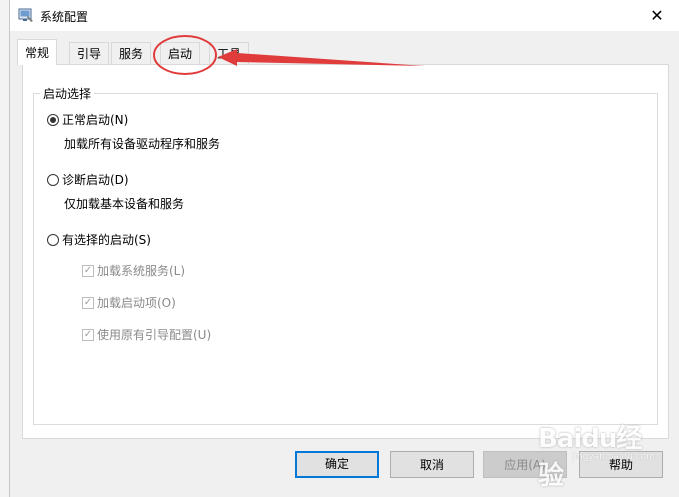 This screenshot has width=679, height=497. I want to click on close-icon: ✕, so click(656, 15).